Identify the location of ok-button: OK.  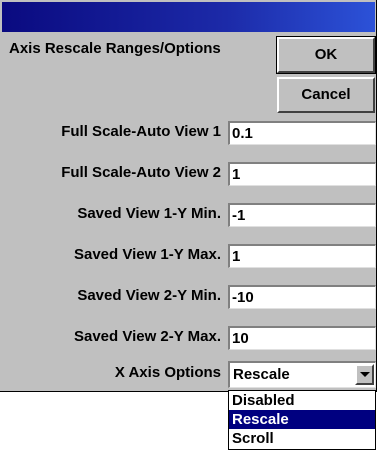
(326, 55).